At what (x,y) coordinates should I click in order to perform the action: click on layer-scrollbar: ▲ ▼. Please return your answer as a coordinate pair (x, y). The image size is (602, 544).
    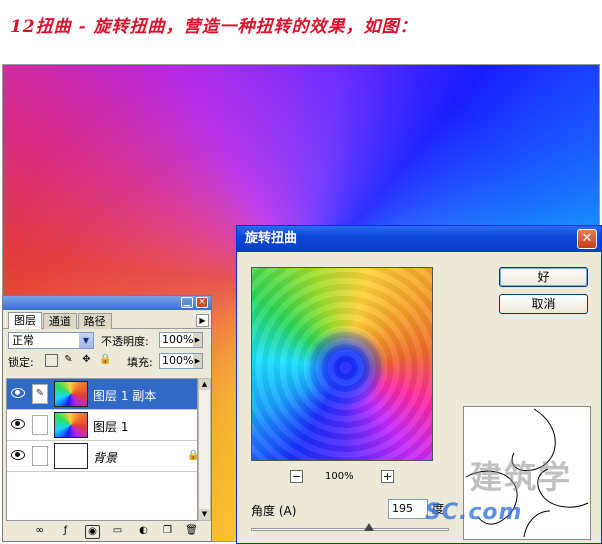
    Looking at the image, I should click on (204, 449).